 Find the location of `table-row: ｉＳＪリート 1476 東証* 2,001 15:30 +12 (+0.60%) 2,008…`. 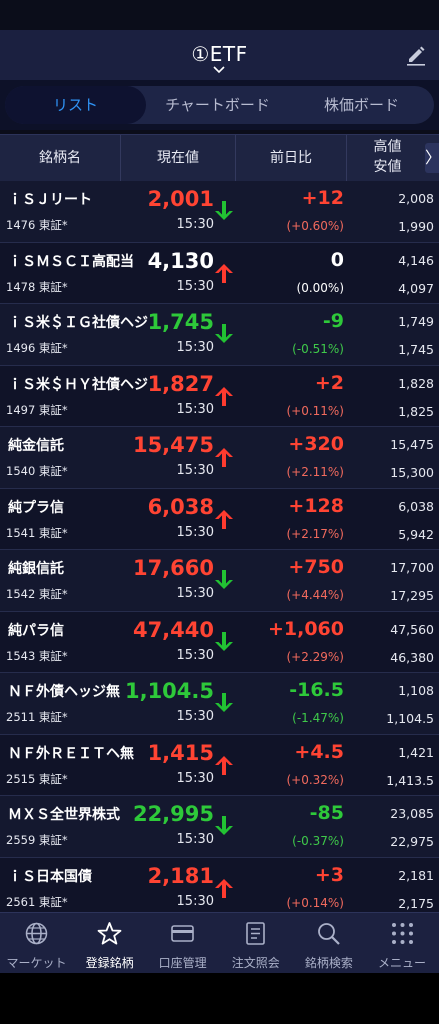

table-row: ｉＳＪリート 1476 東証* 2,001 15:30 +12 (+0.60%) 2,008… is located at coordinates (219, 212).